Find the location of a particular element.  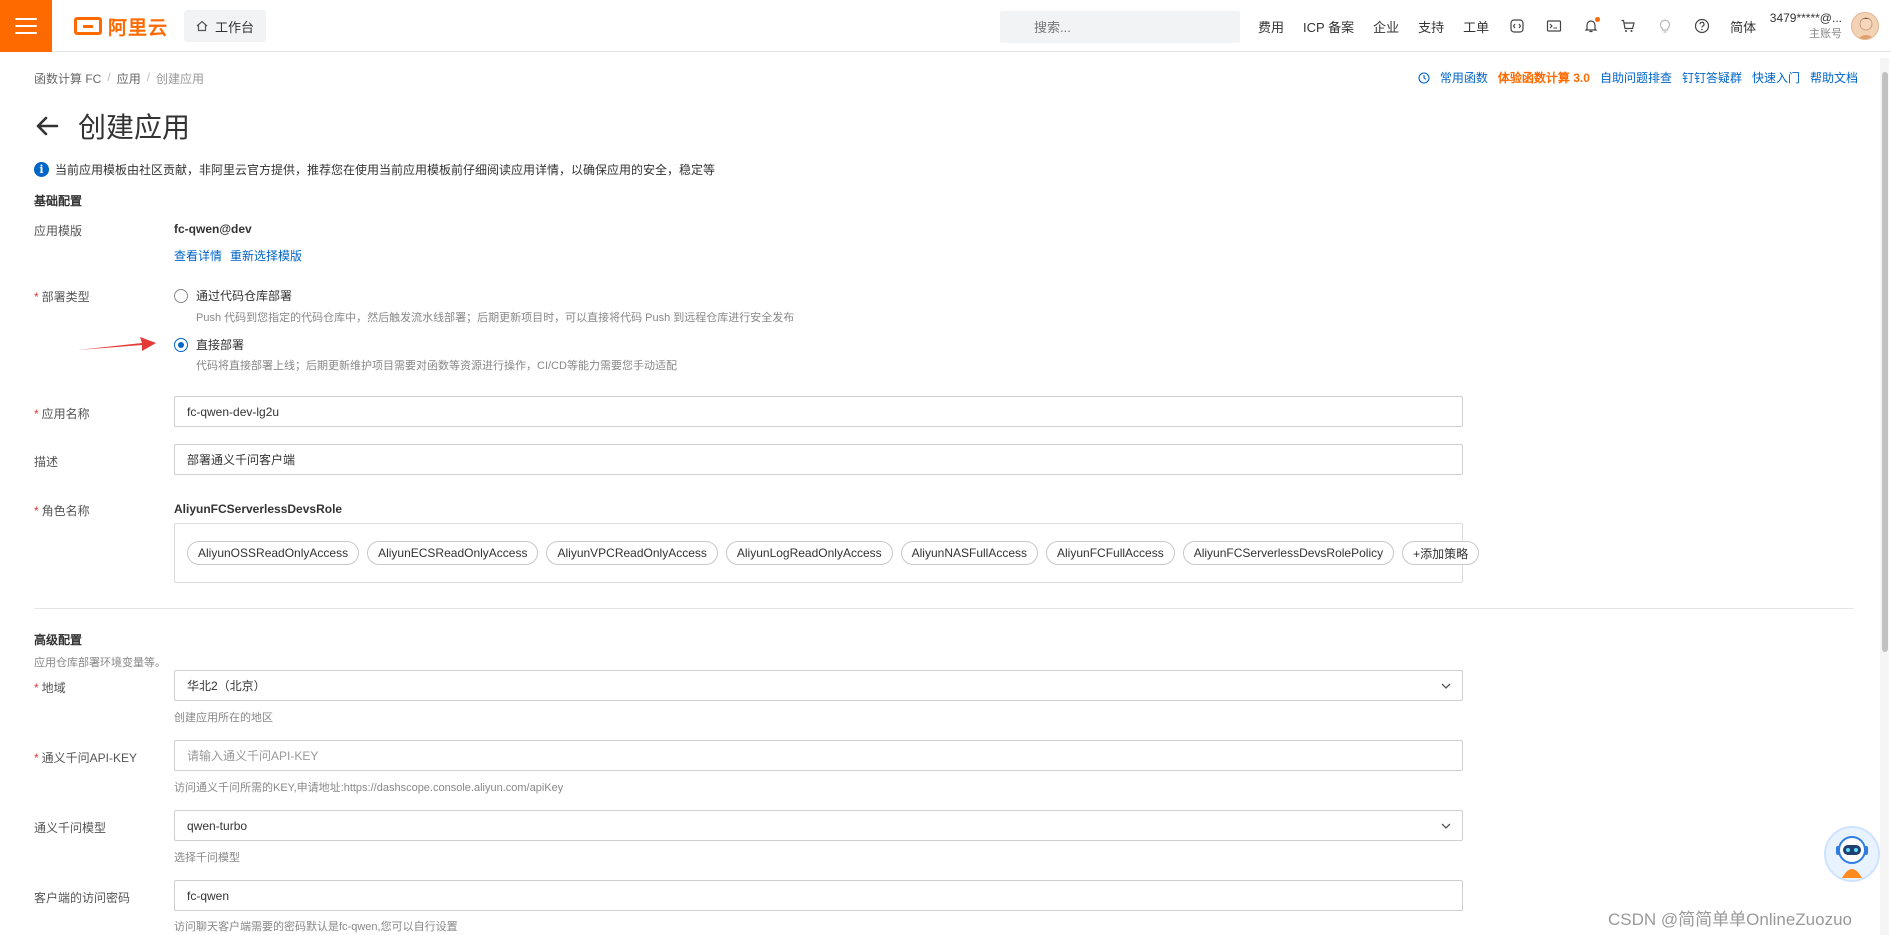

hamburger-menu-icon is located at coordinates (26, 26).